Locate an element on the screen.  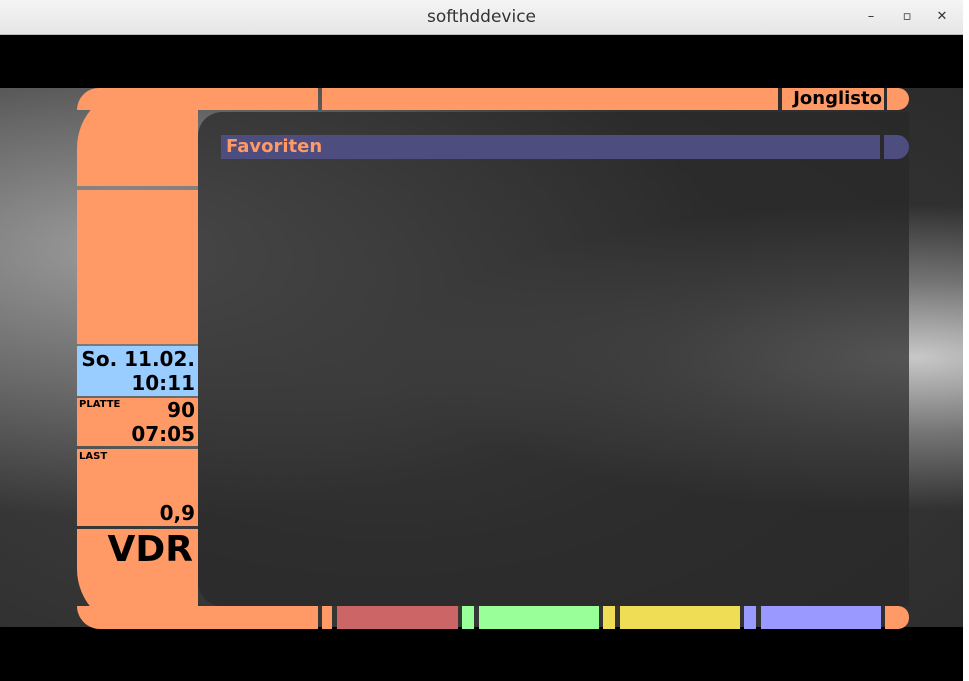
time-text: 10:11 is located at coordinates (163, 383).